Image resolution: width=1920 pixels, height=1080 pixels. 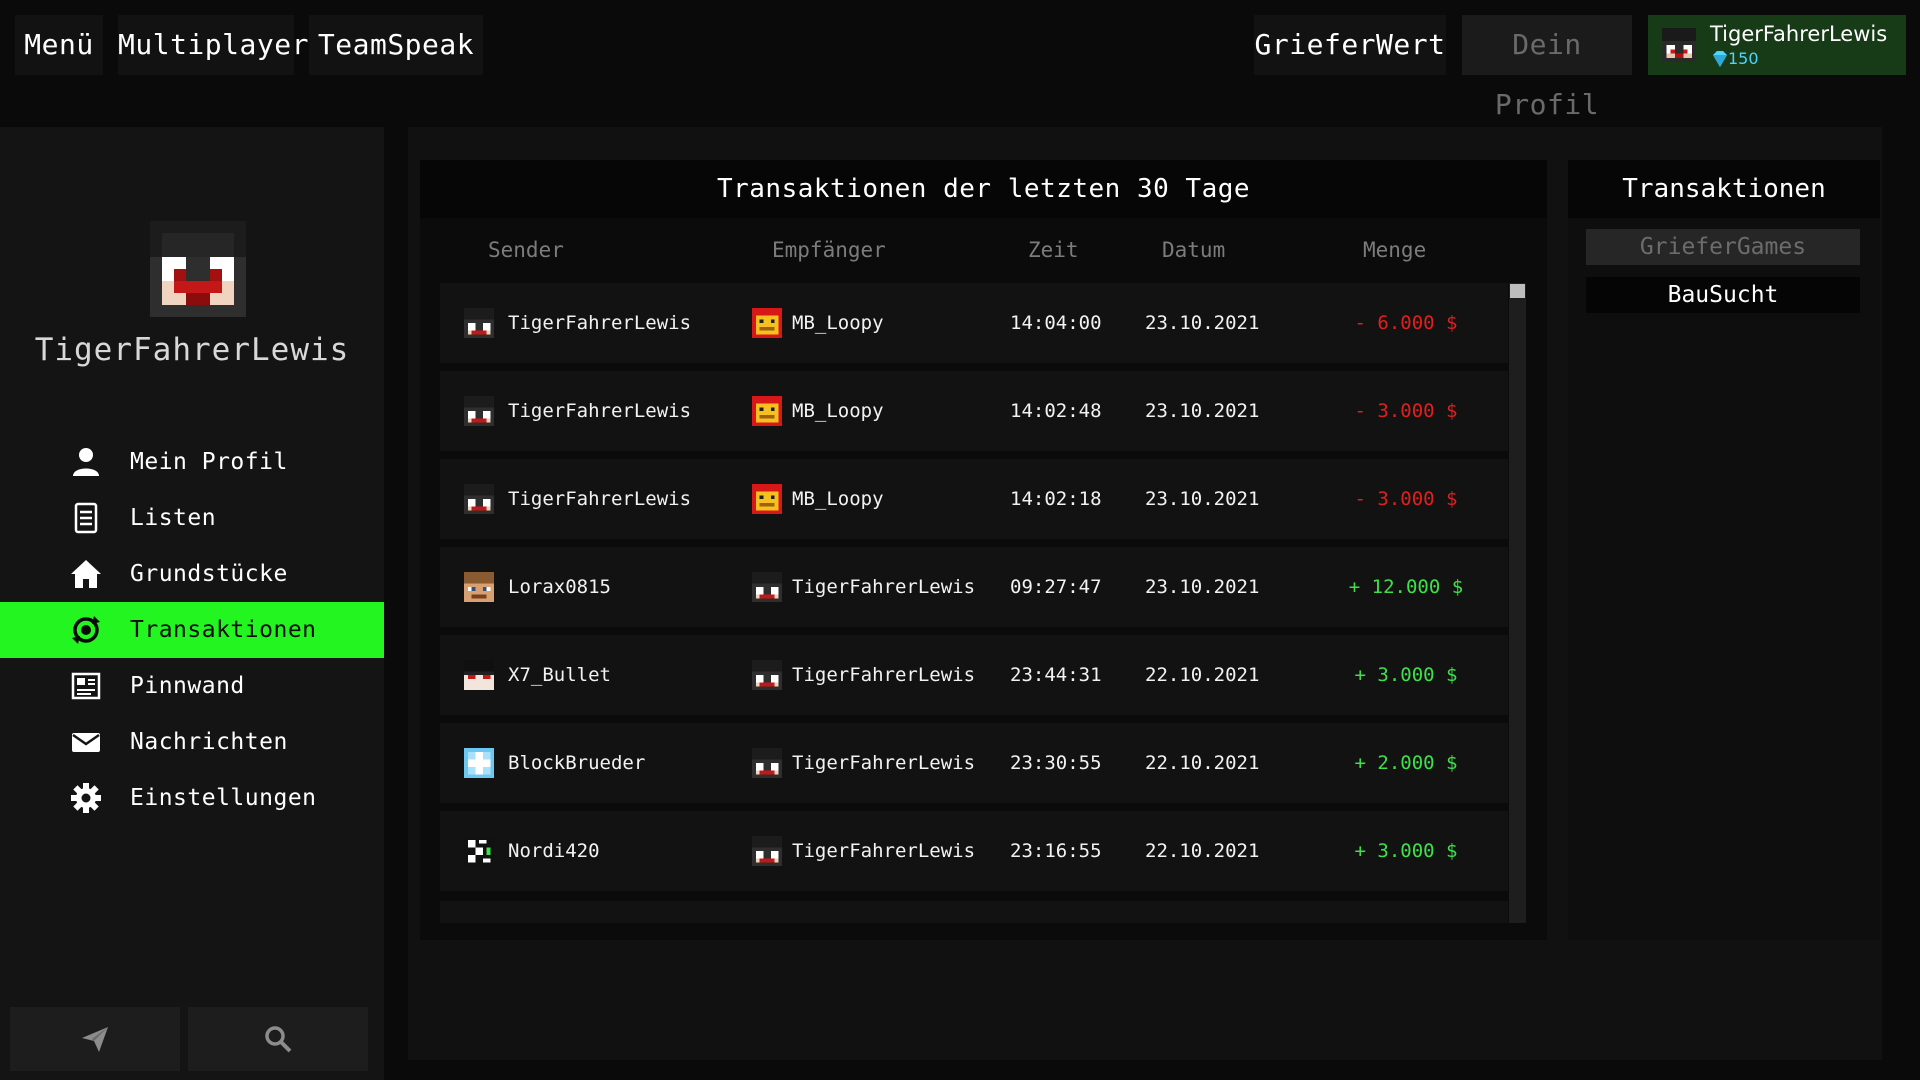 I want to click on sidebar-item-label: Pinnwand, so click(x=187, y=686).